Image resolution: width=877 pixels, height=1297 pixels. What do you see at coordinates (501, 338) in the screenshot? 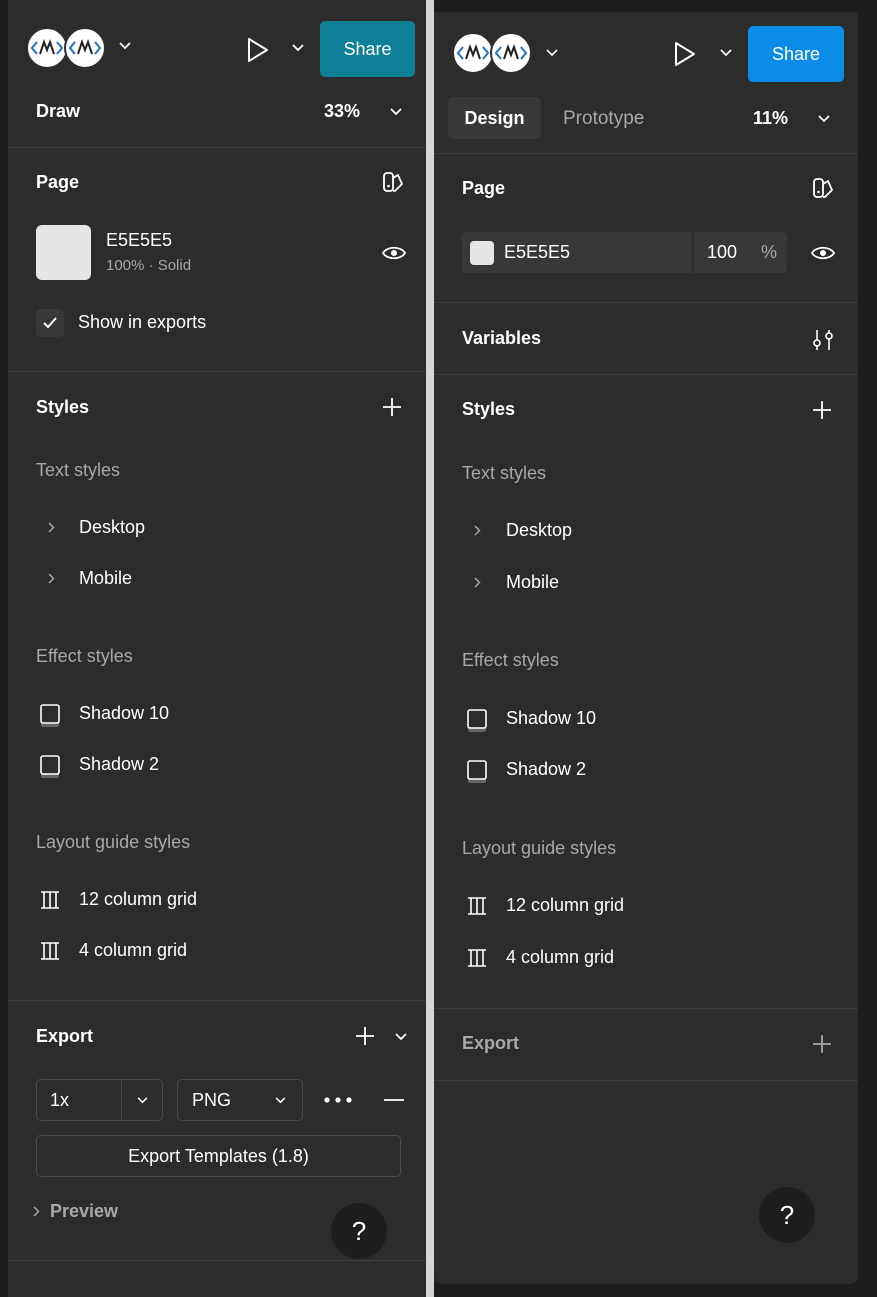
I see `variables-section-title: Variables` at bounding box center [501, 338].